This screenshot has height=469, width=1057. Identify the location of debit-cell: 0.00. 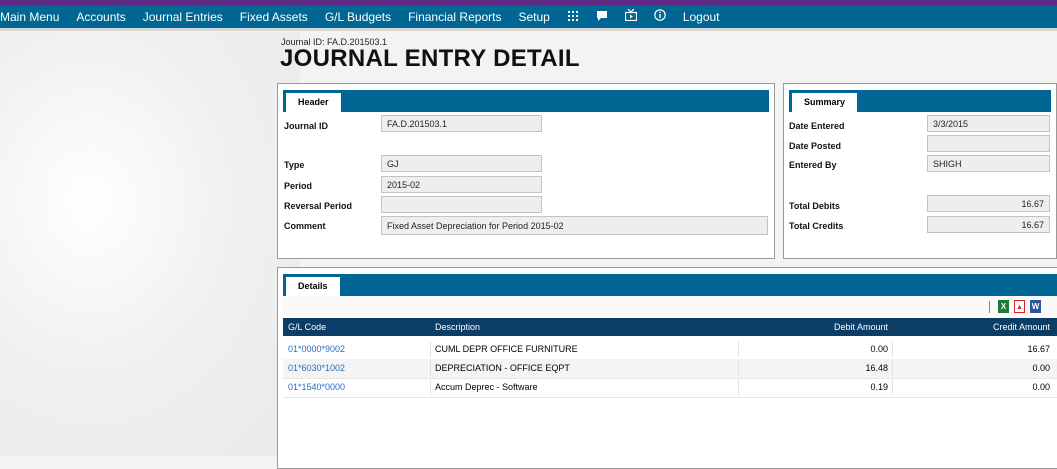
(879, 349).